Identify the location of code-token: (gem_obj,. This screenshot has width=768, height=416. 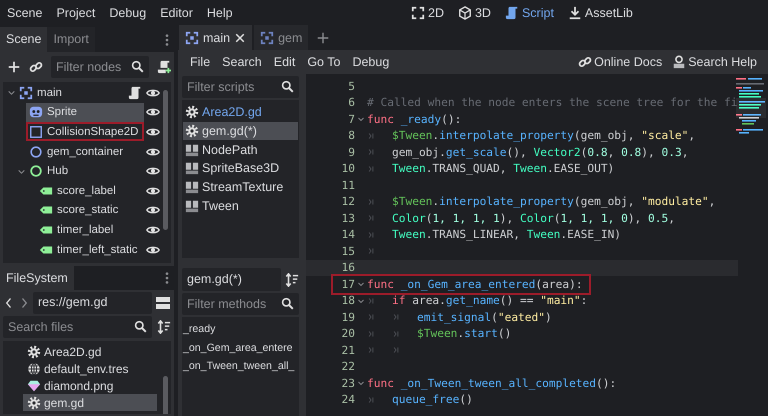
(605, 201).